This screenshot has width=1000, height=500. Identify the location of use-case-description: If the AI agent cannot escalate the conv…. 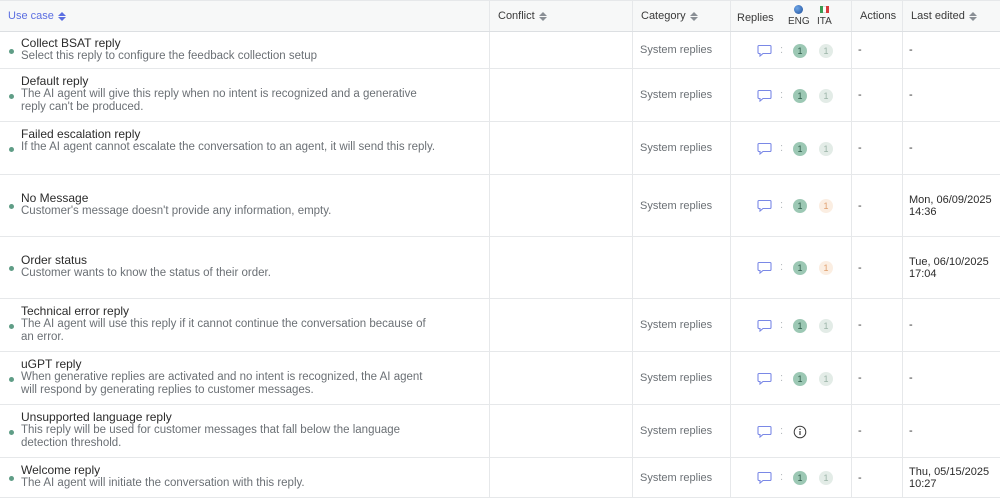
(228, 147).